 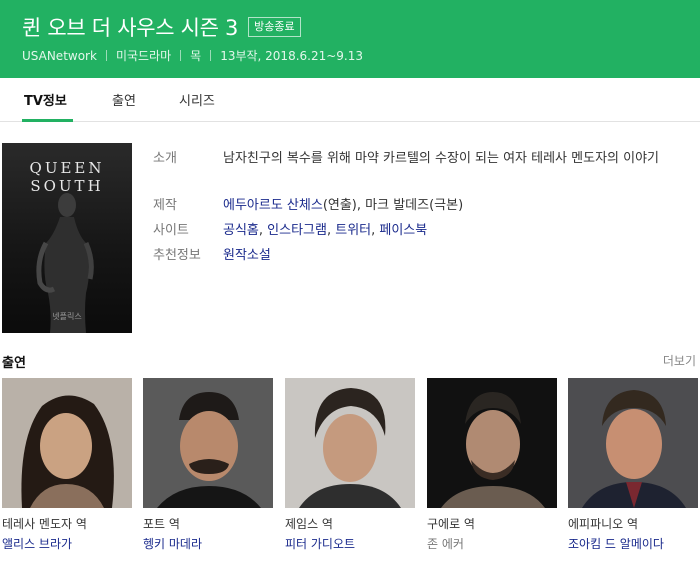 What do you see at coordinates (124, 99) in the screenshot?
I see `tab-cast: 출연` at bounding box center [124, 99].